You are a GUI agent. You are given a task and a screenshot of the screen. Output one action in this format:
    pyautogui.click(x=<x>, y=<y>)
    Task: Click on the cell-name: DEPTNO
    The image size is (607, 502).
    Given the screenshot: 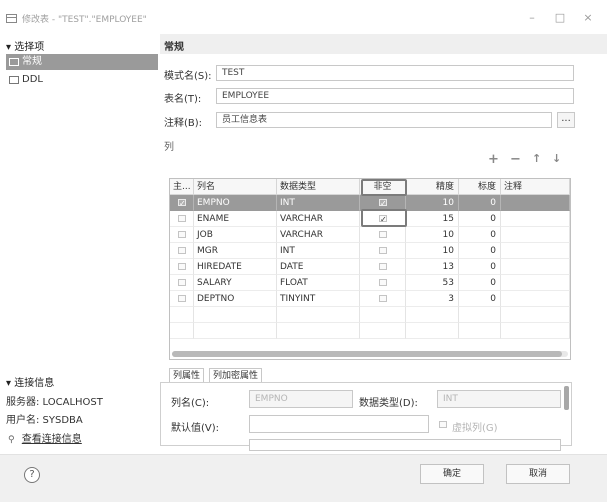 What is the action you would take?
    pyautogui.click(x=235, y=299)
    